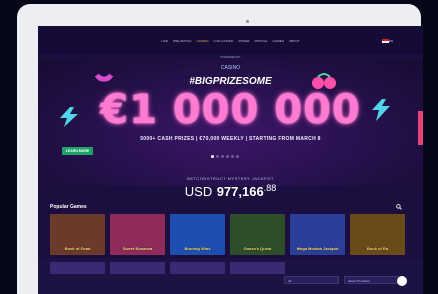 Image resolution: width=438 pixels, height=294 pixels. Describe the element at coordinates (137, 234) in the screenshot. I see `game-tile: Sweet Bonanza` at that location.